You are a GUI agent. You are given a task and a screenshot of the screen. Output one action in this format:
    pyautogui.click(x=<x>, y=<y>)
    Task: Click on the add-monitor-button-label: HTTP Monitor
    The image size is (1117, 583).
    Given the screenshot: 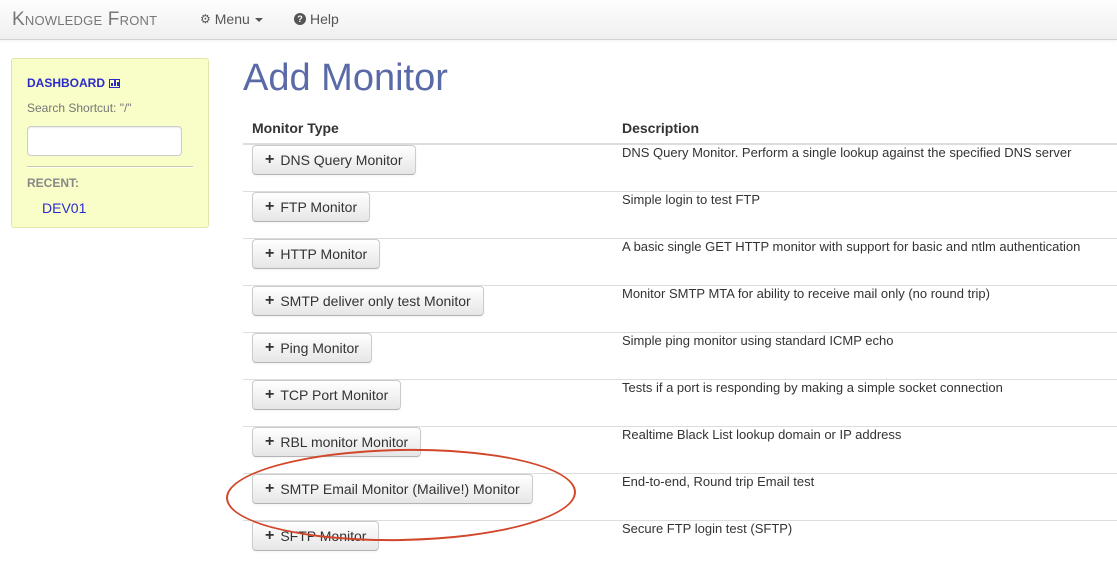 What is the action you would take?
    pyautogui.click(x=324, y=253)
    